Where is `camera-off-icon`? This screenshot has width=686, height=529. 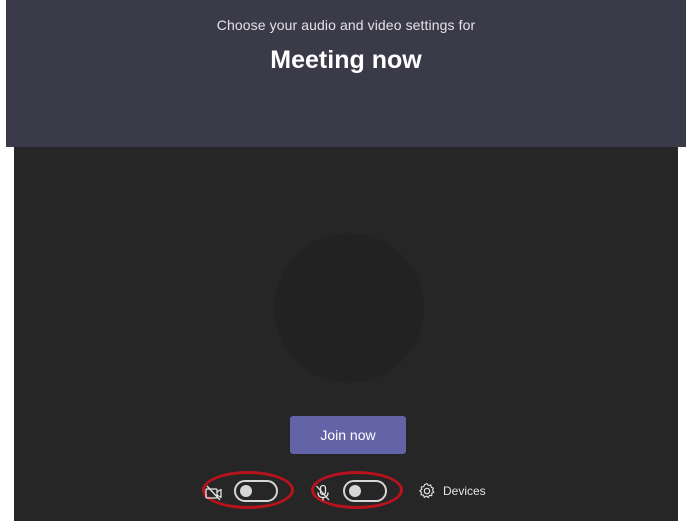 camera-off-icon is located at coordinates (214, 493).